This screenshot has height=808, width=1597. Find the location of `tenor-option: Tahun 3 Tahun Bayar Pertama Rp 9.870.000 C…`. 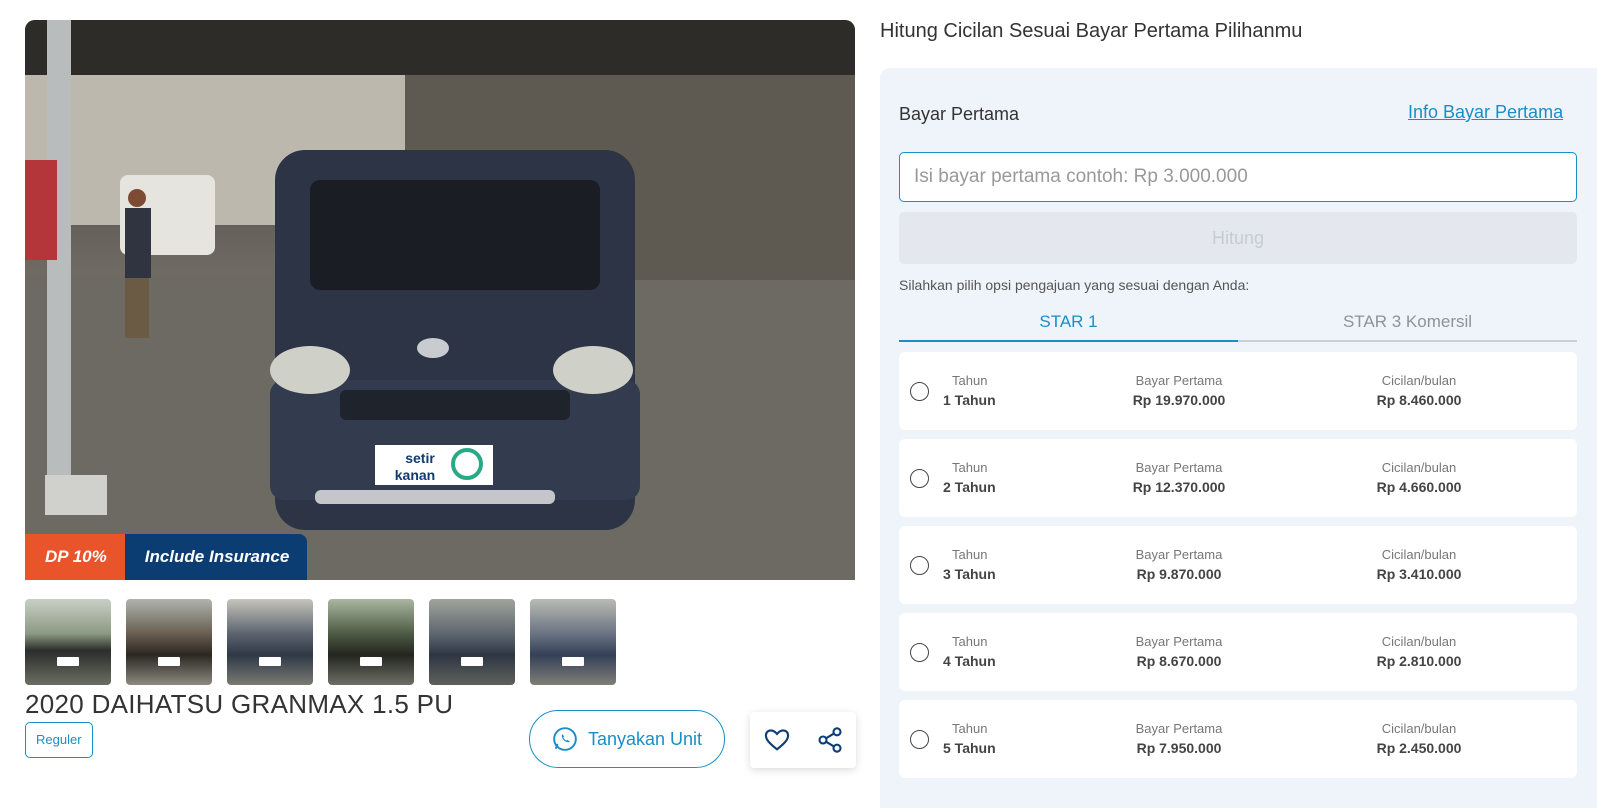

tenor-option: Tahun 3 Tahun Bayar Pertama Rp 9.870.000 C… is located at coordinates (1238, 565).